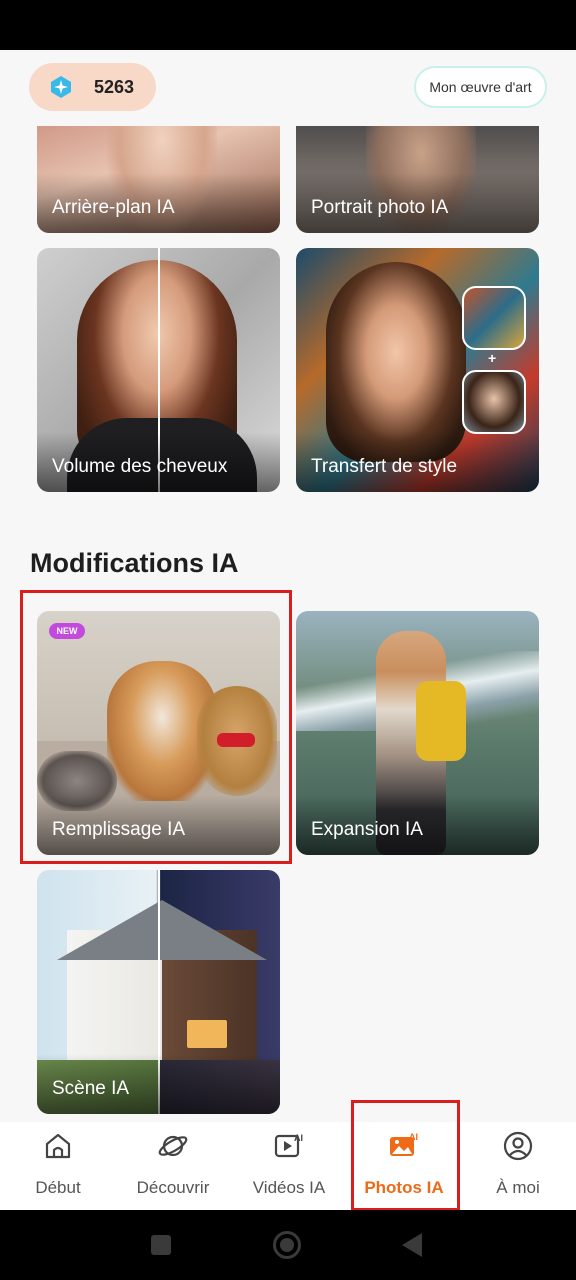  What do you see at coordinates (173, 1187) in the screenshot?
I see `nav-label: Découvrir` at bounding box center [173, 1187].